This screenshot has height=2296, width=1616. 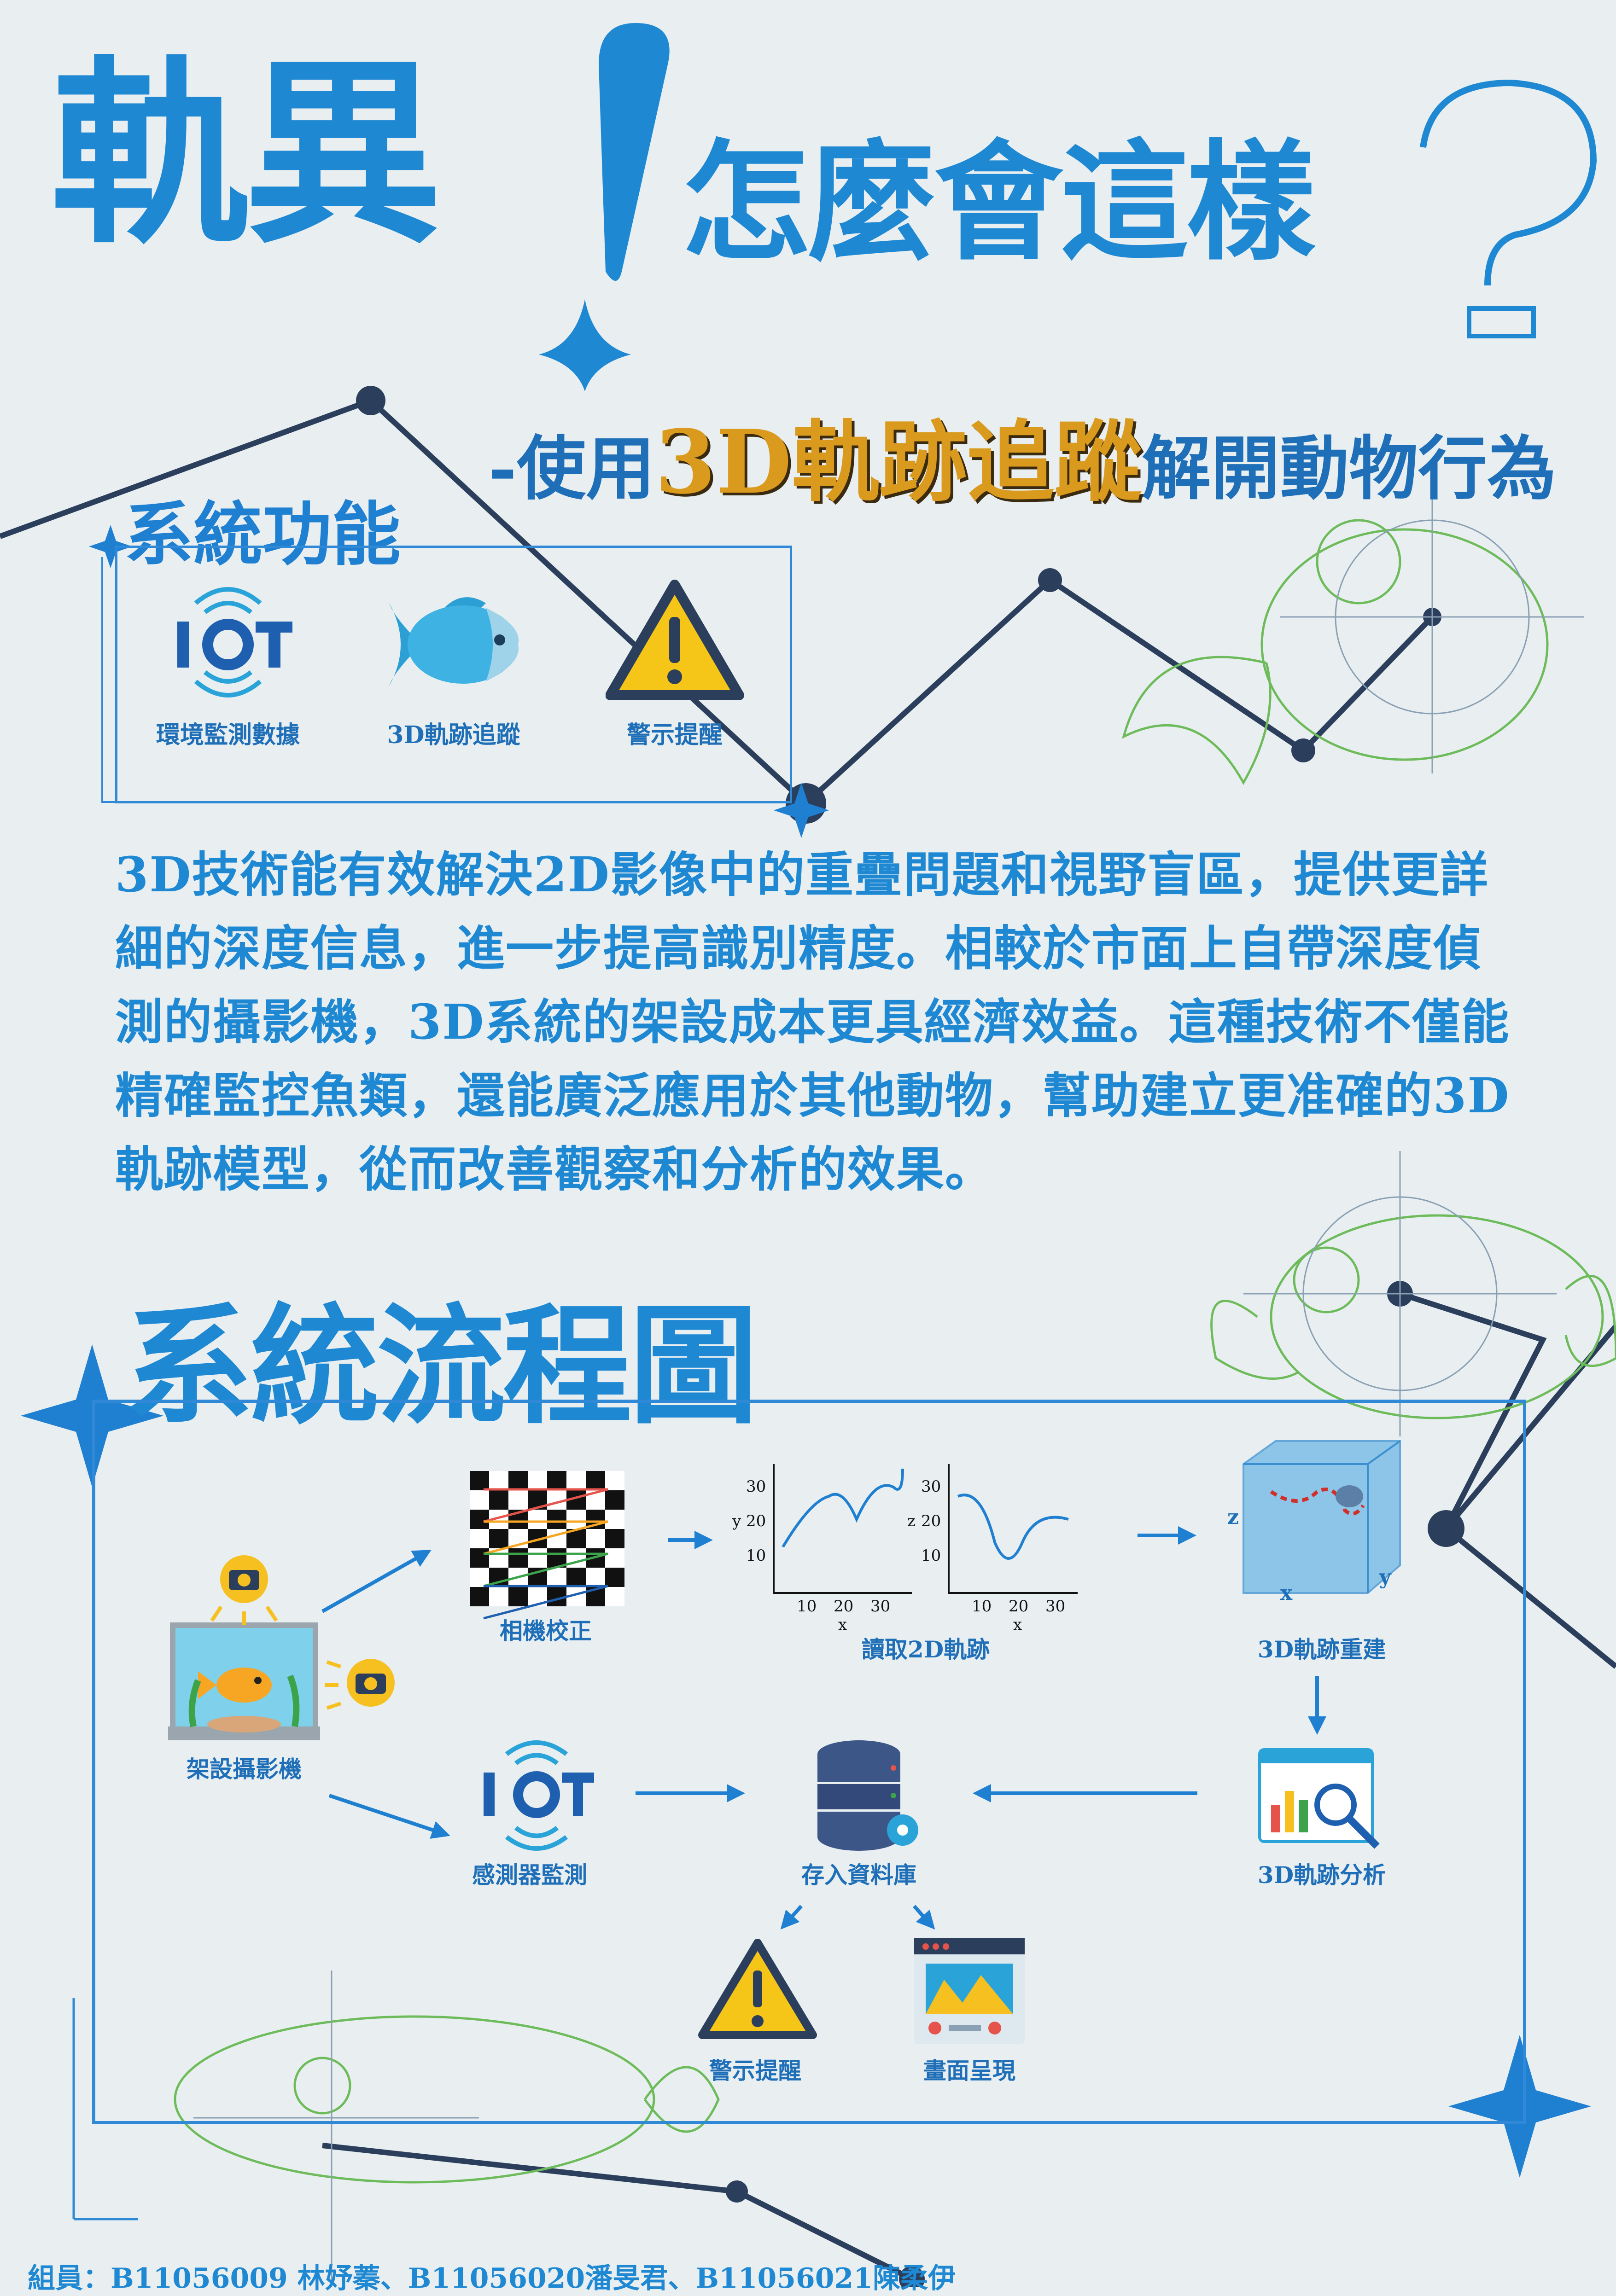 What do you see at coordinates (1019, 1606) in the screenshot?
I see `plot2-xtick: 20` at bounding box center [1019, 1606].